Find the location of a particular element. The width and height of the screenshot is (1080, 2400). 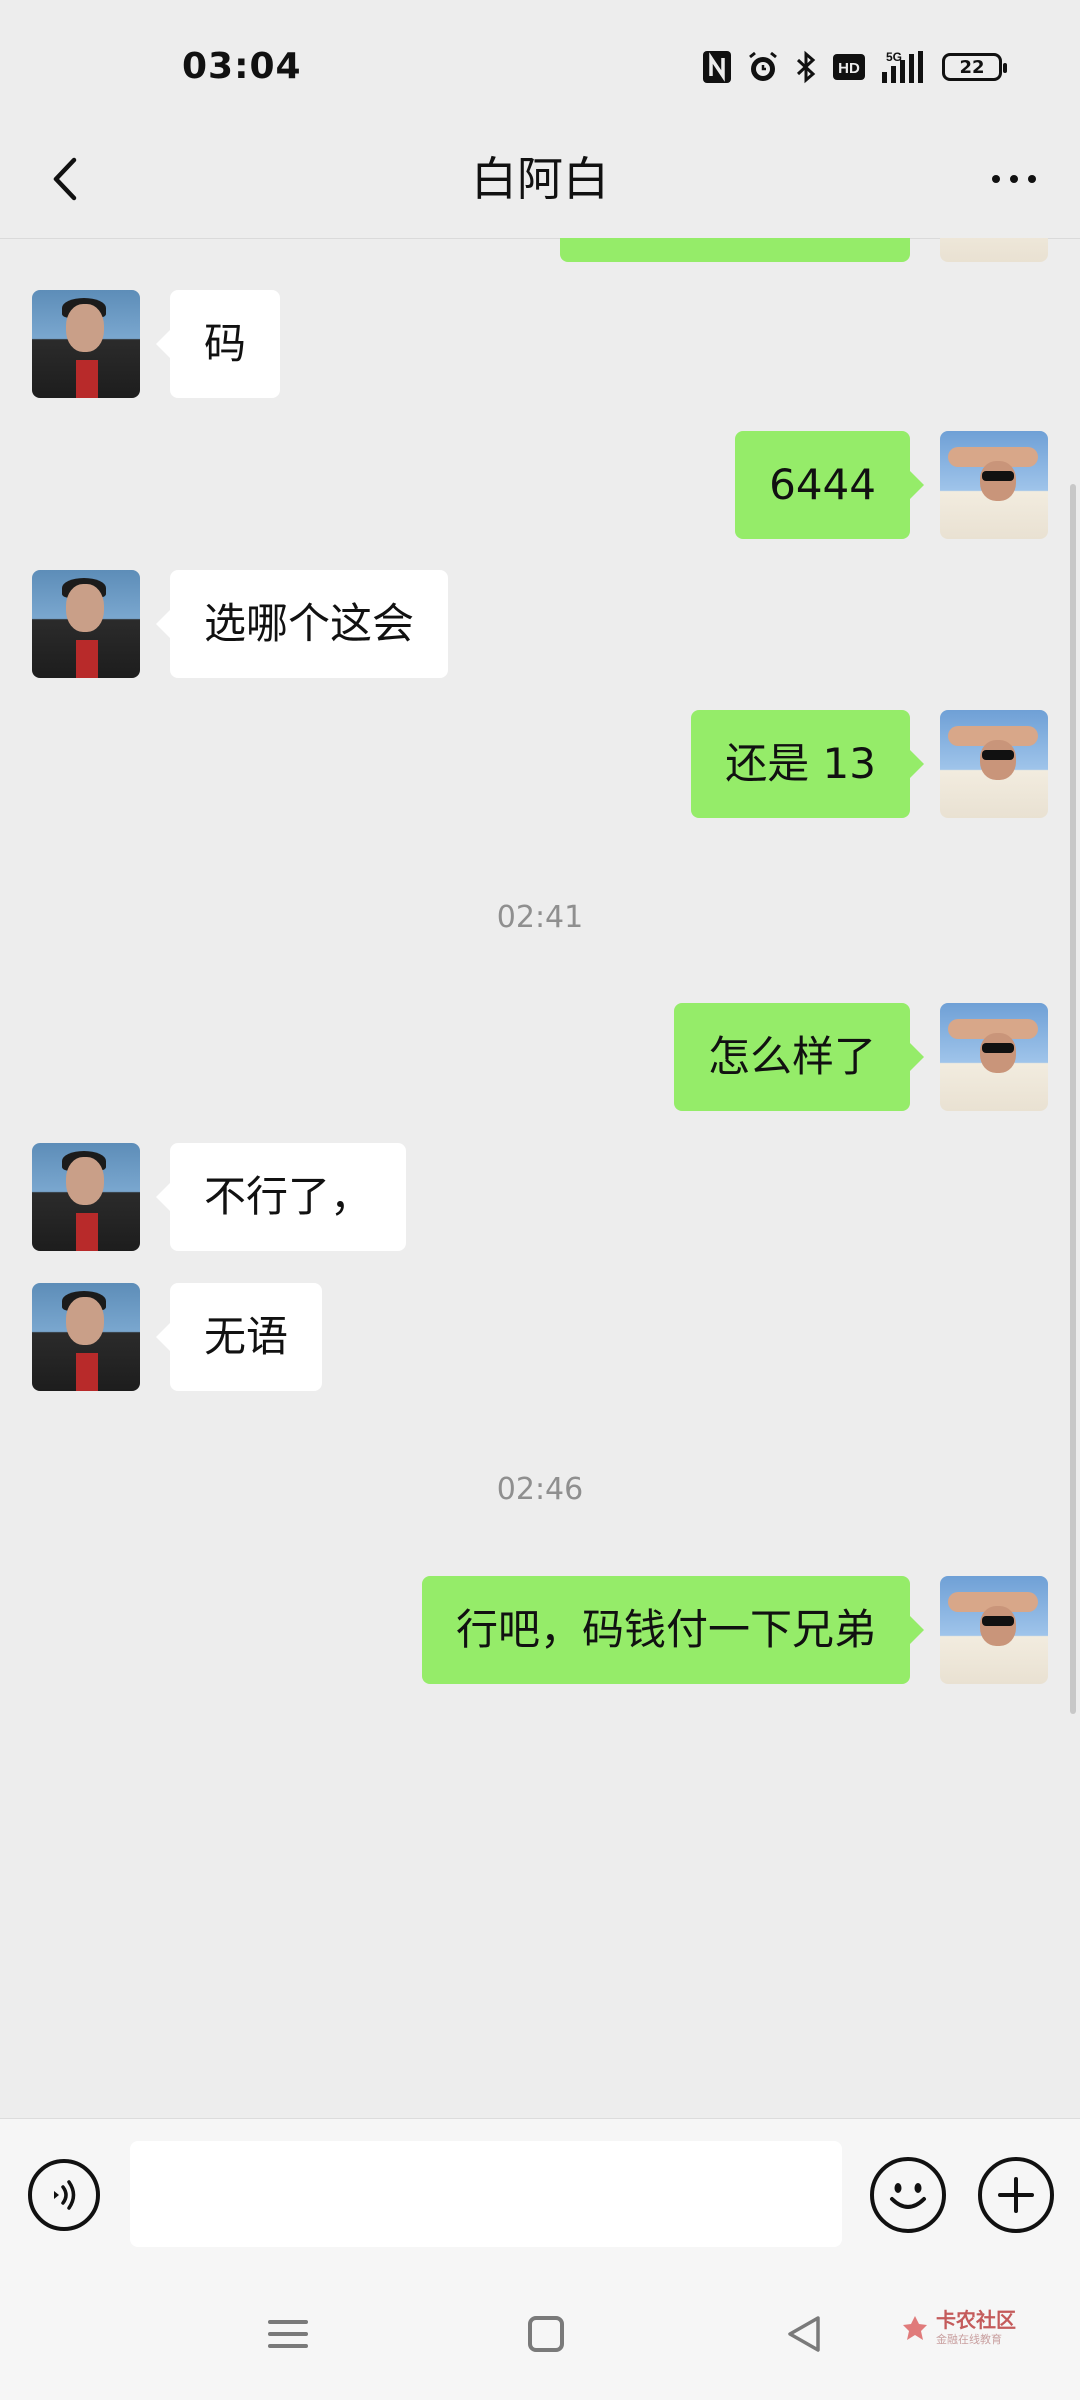

system-nav-bar: 卡农社区 金融在线教育 is located at coordinates (540, 2335).